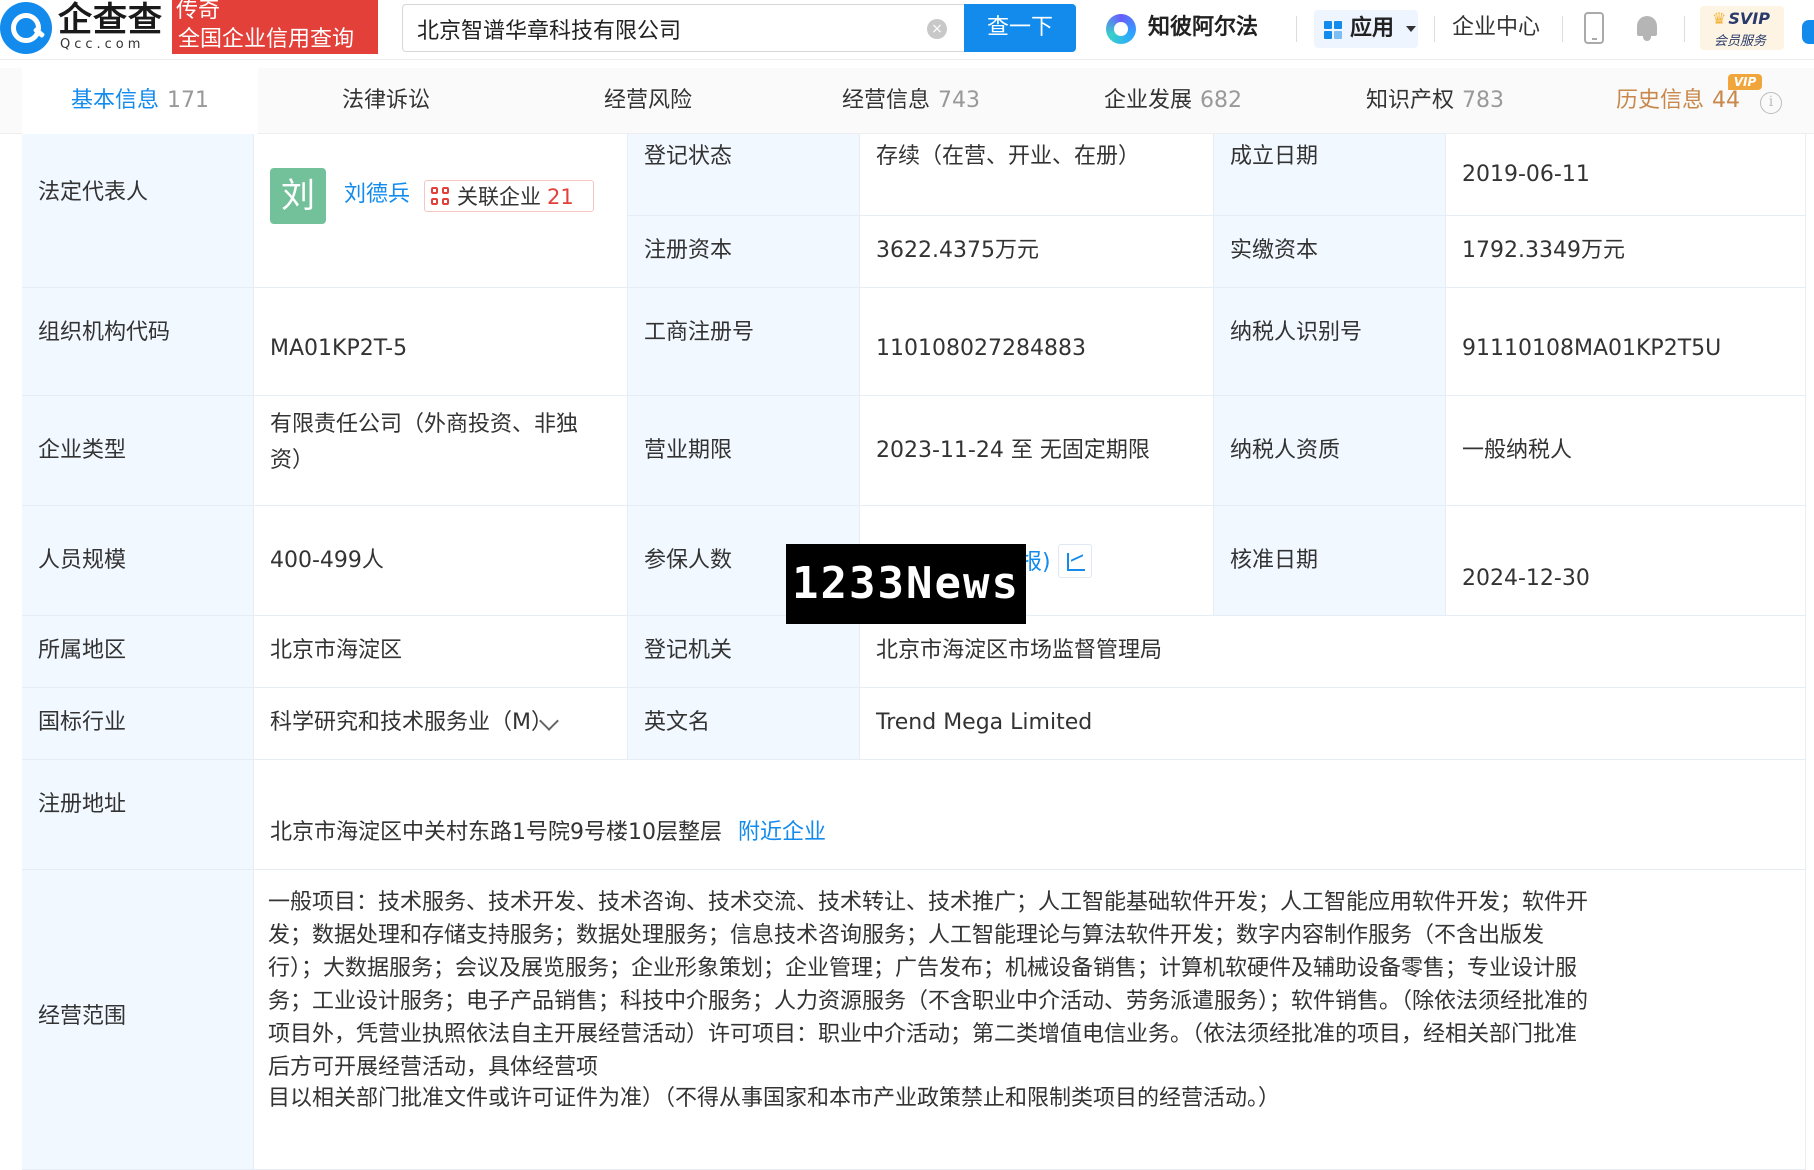 The width and height of the screenshot is (1814, 1170). What do you see at coordinates (1274, 560) in the screenshot?
I see `approved-label: 核准日期` at bounding box center [1274, 560].